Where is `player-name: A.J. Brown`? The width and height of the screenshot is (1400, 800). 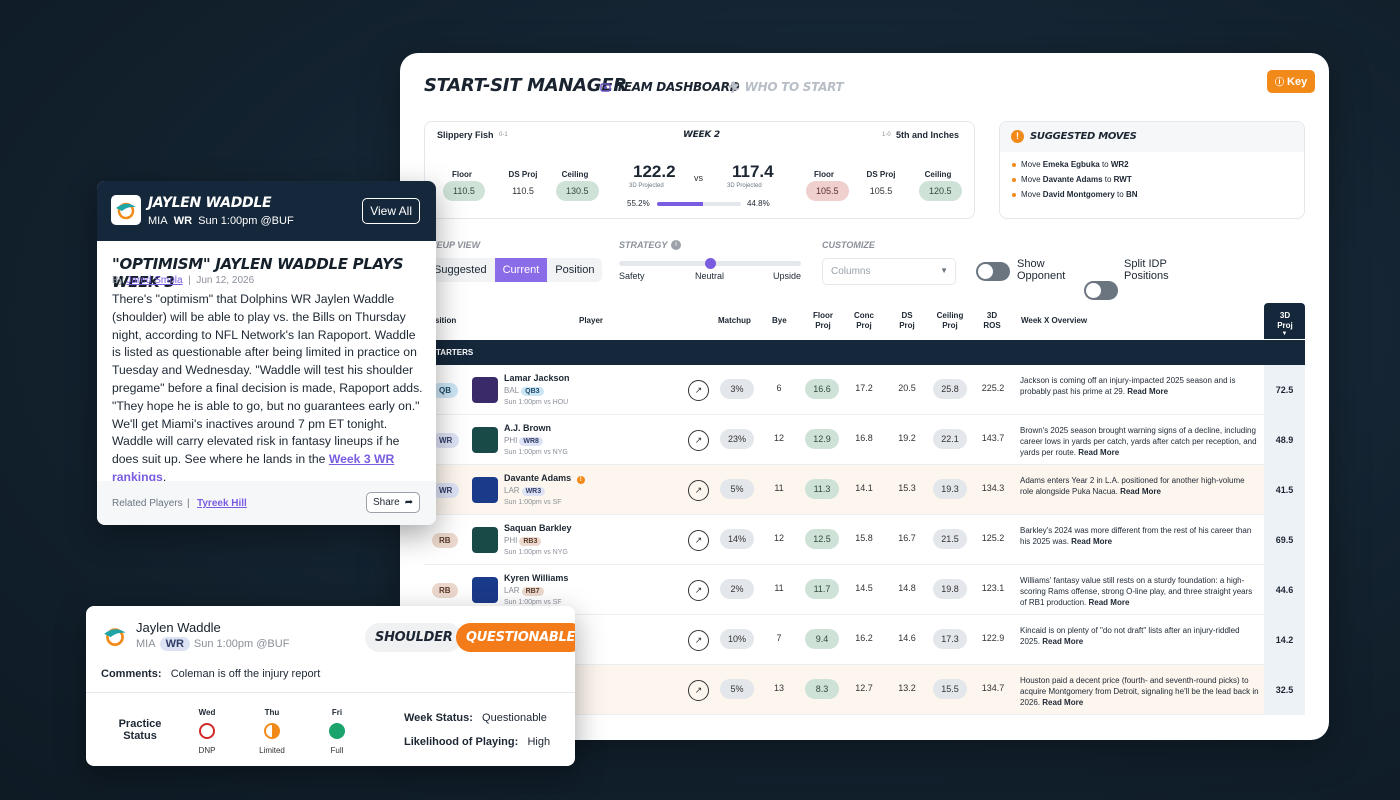 player-name: A.J. Brown is located at coordinates (527, 428).